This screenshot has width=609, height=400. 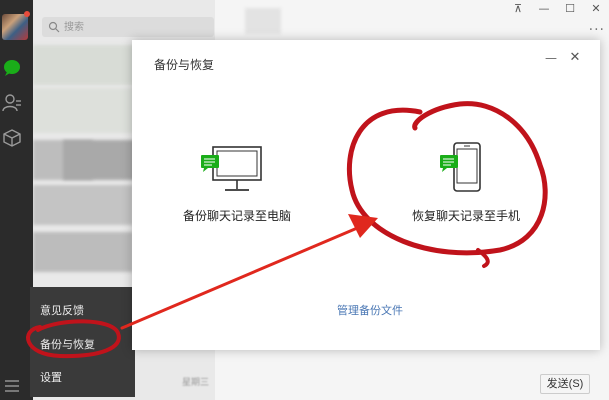 What do you see at coordinates (551, 58) in the screenshot?
I see `dialog-minimize-button: —` at bounding box center [551, 58].